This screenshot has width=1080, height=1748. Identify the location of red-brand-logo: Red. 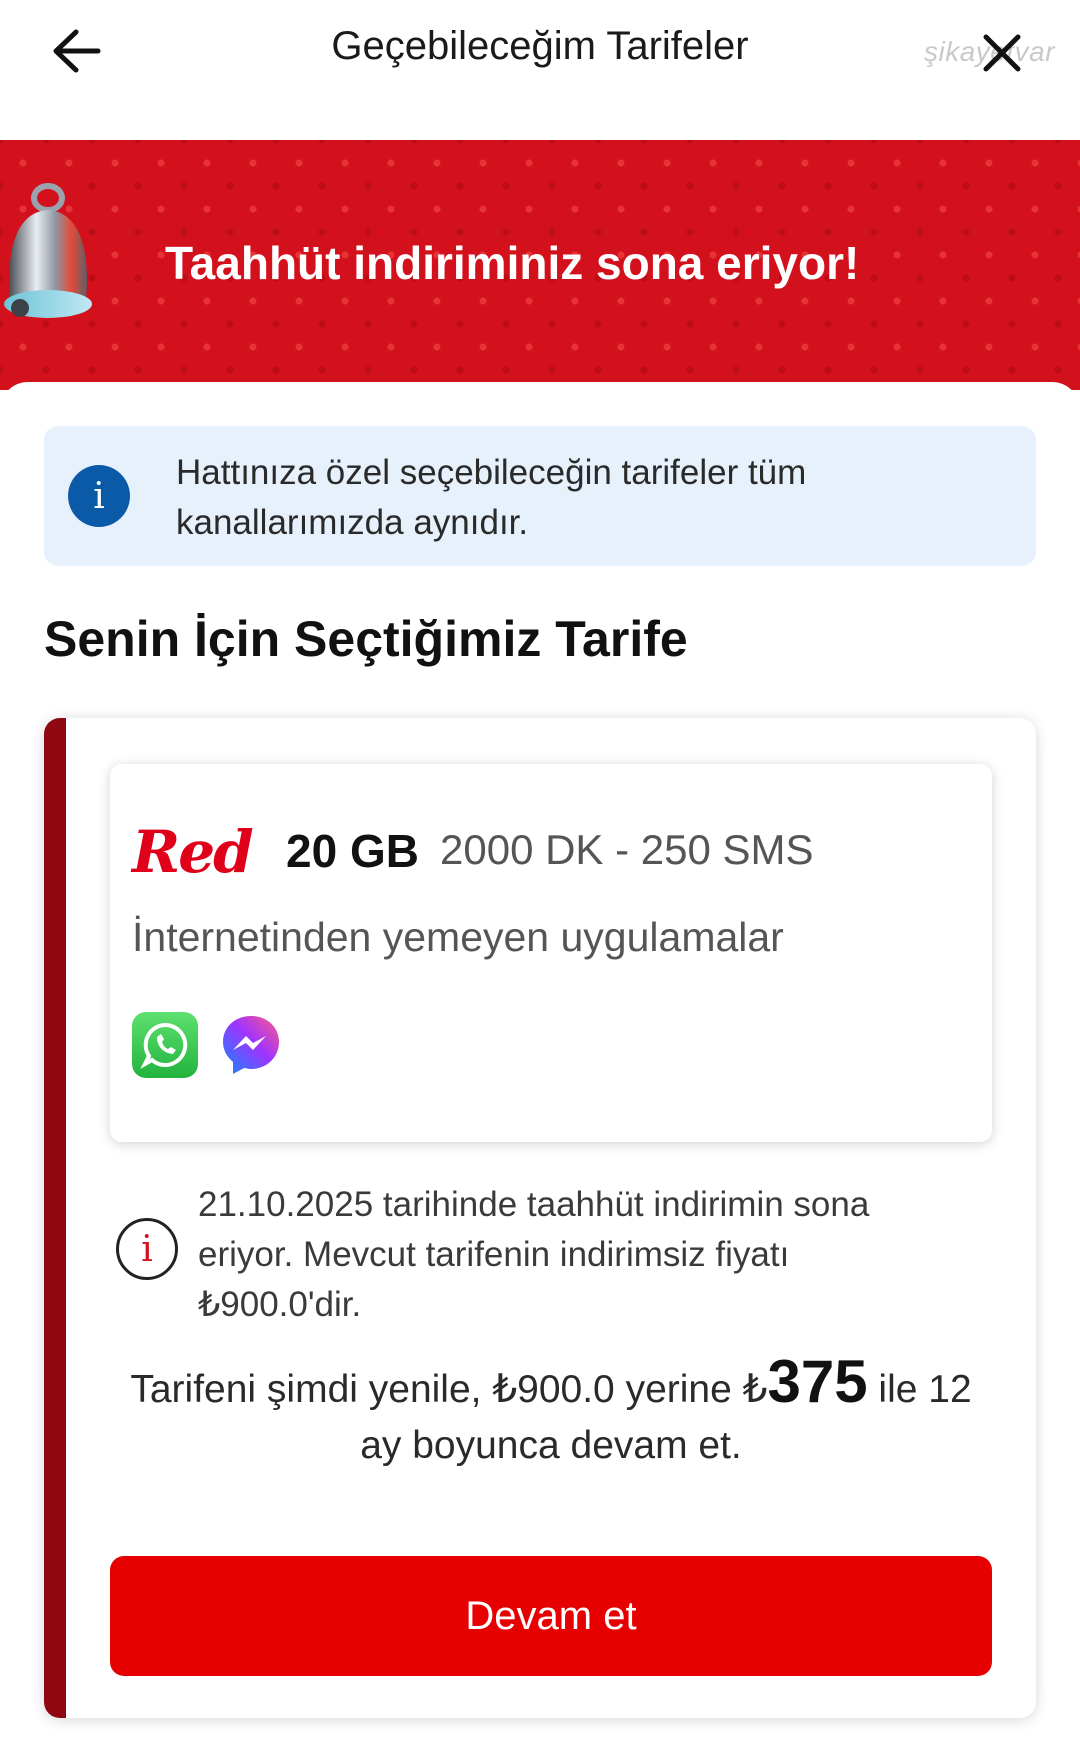
(193, 852).